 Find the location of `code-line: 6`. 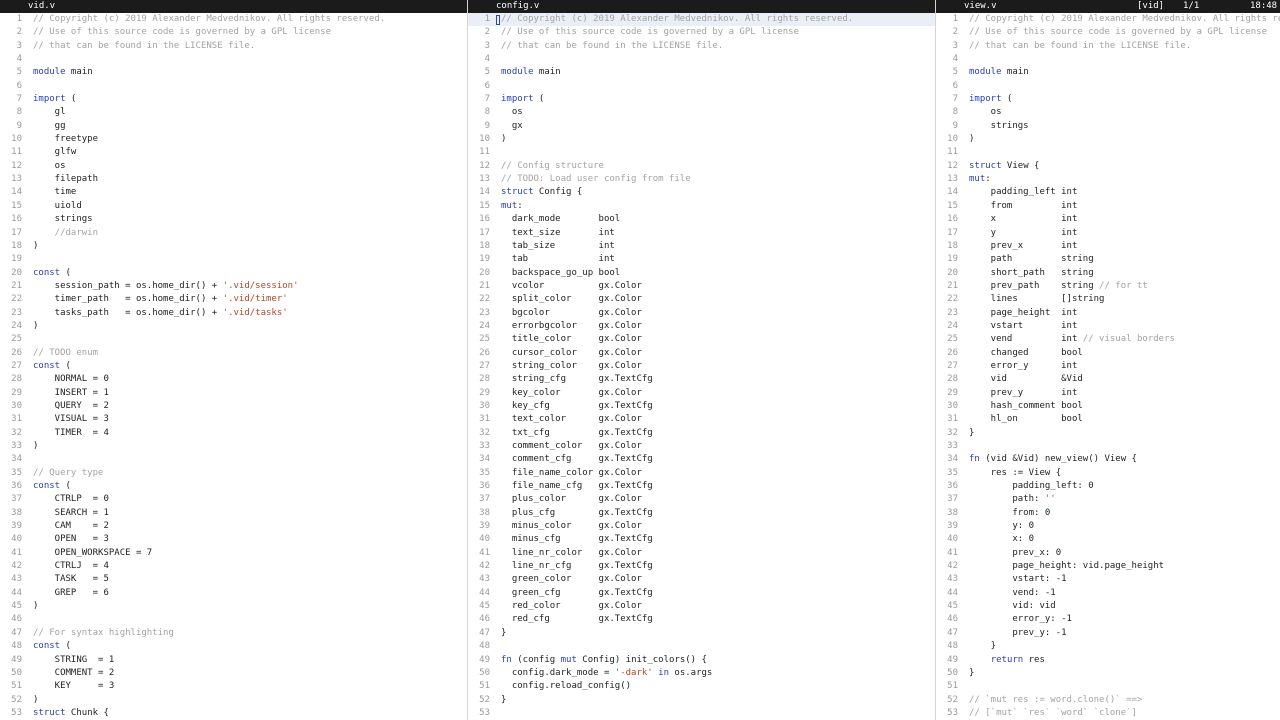

code-line: 6 is located at coordinates (233, 86).